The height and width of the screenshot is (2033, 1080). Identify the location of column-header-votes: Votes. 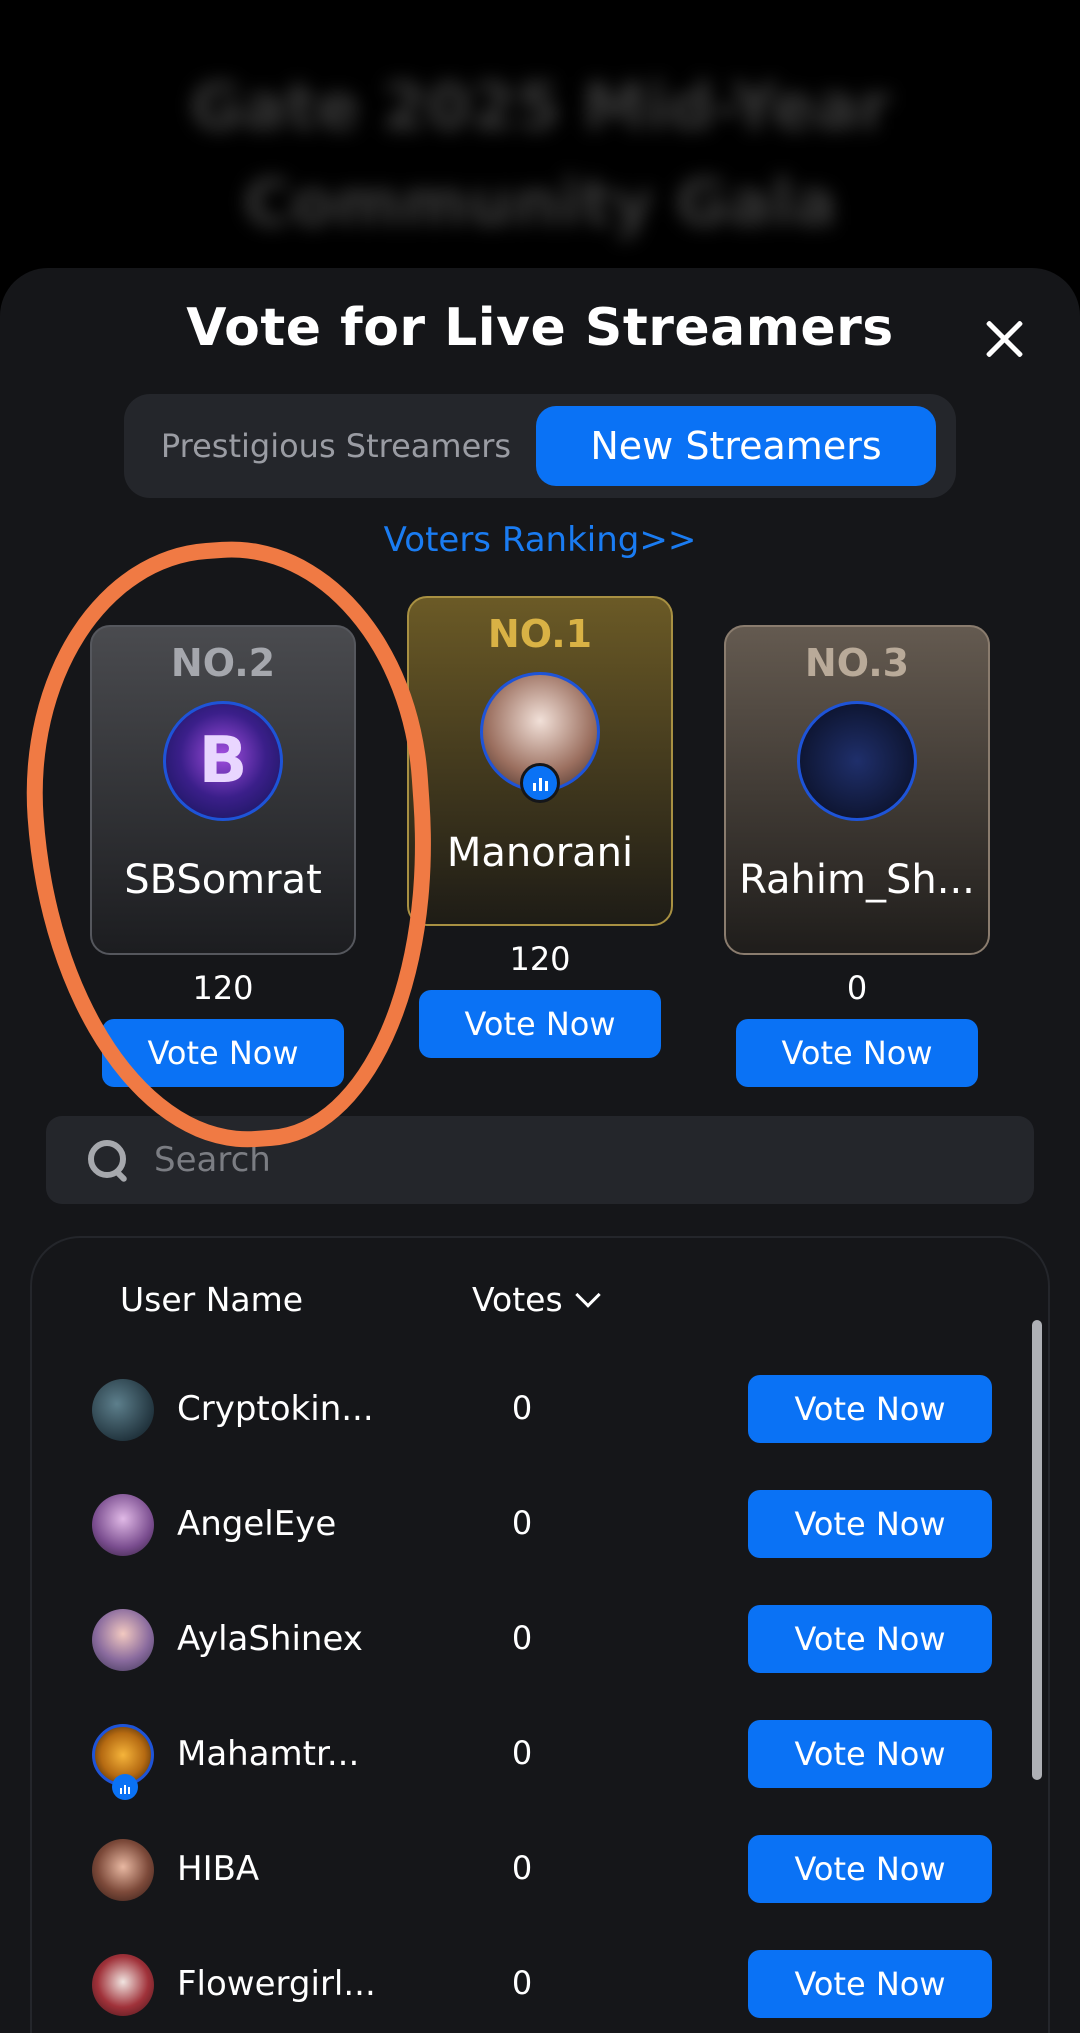
(536, 1299).